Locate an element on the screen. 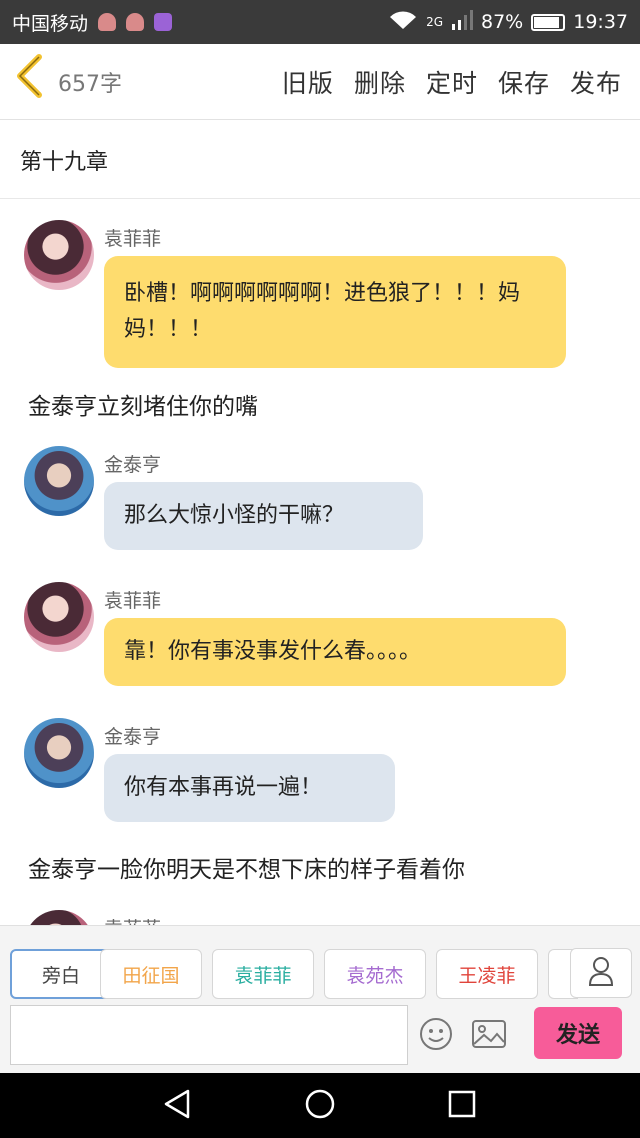  character-chip: 袁苑杰 is located at coordinates (375, 974).